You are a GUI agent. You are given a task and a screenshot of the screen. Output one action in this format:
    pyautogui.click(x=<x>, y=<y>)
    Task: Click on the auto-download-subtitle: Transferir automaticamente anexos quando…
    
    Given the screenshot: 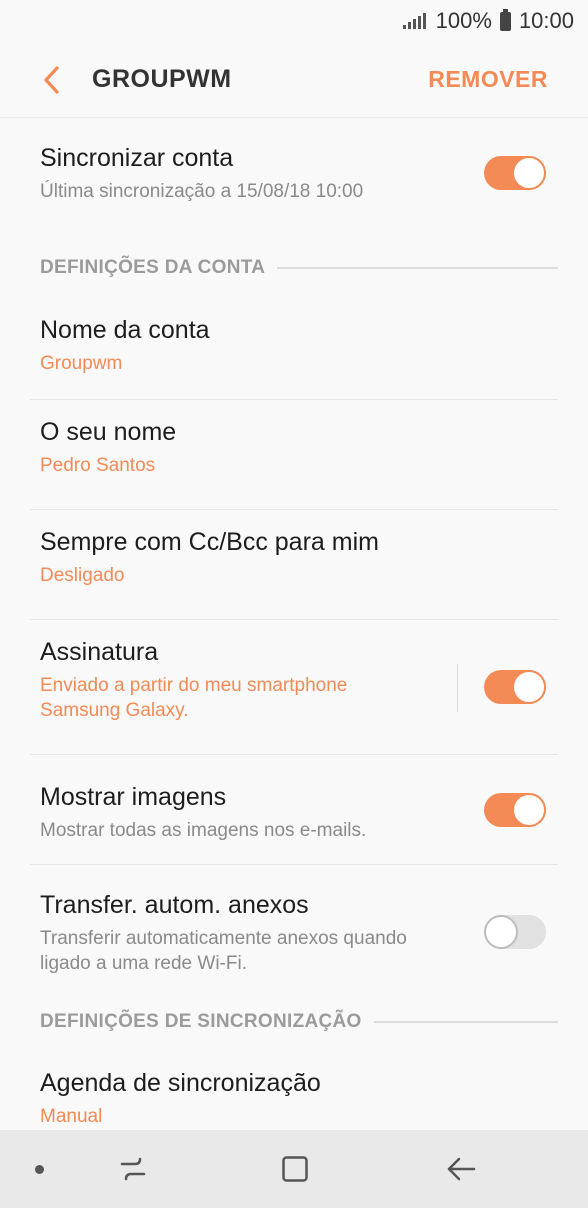 What is the action you would take?
    pyautogui.click(x=294, y=951)
    